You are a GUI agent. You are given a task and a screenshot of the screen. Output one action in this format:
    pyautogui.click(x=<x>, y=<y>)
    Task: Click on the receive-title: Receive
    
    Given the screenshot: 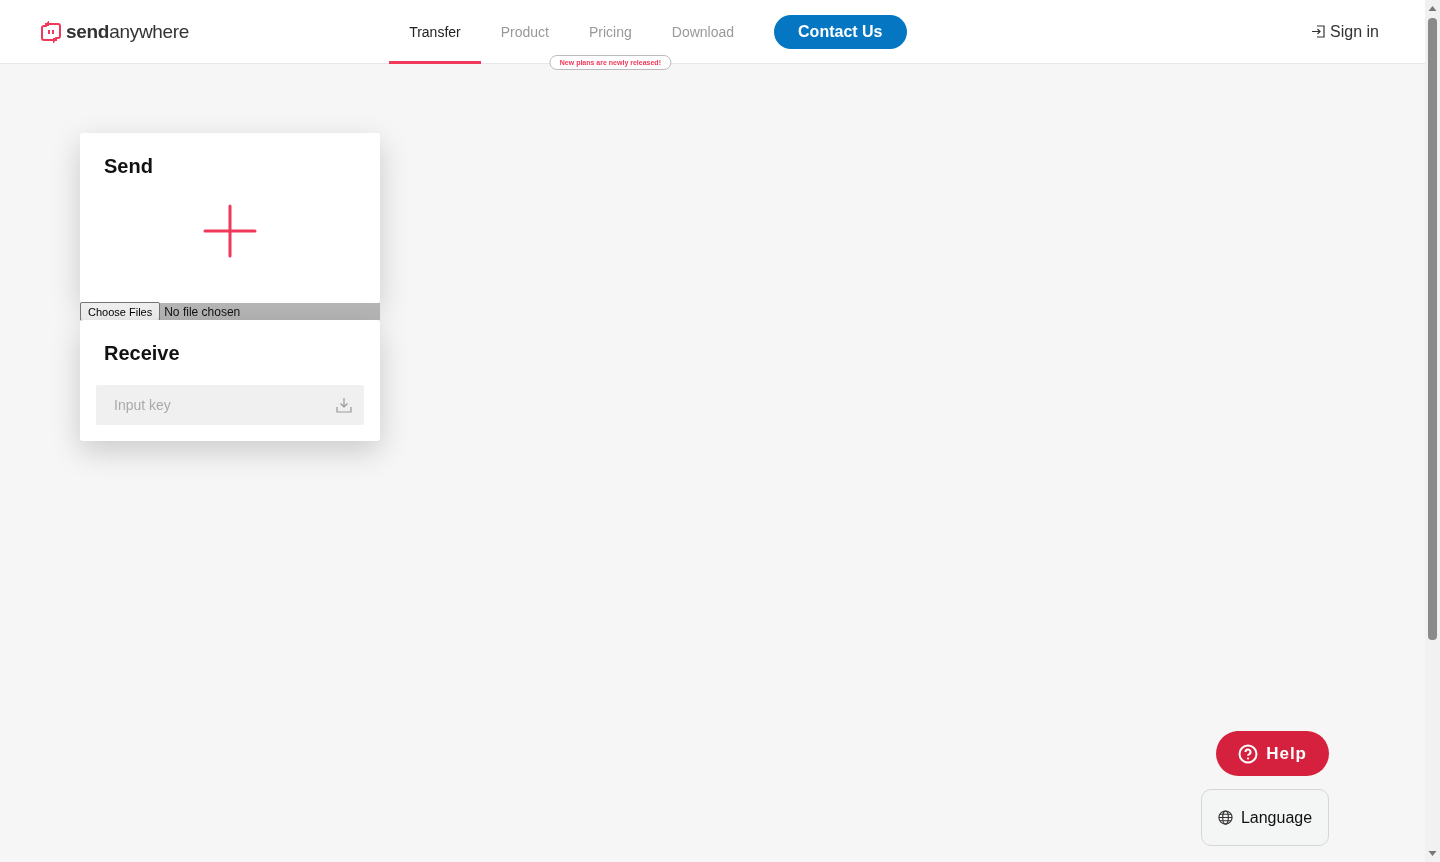 What is the action you would take?
    pyautogui.click(x=142, y=353)
    